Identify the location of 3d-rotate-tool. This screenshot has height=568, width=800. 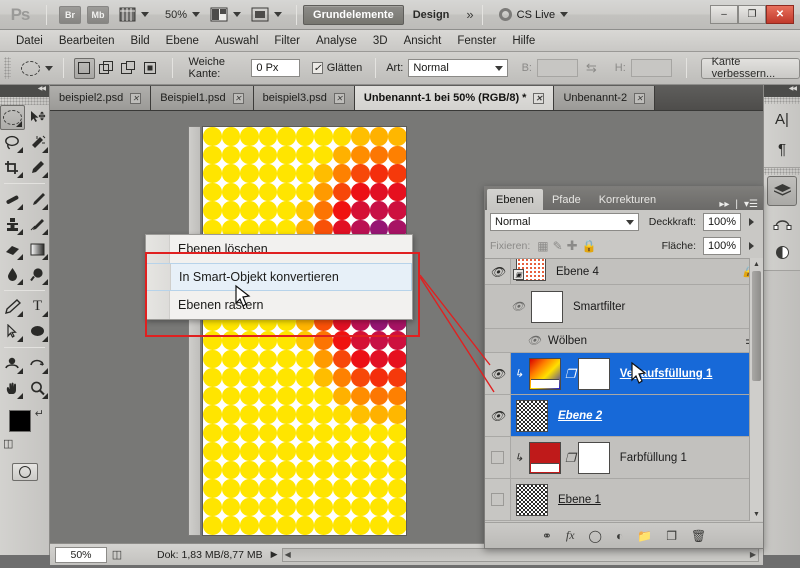
(12, 363).